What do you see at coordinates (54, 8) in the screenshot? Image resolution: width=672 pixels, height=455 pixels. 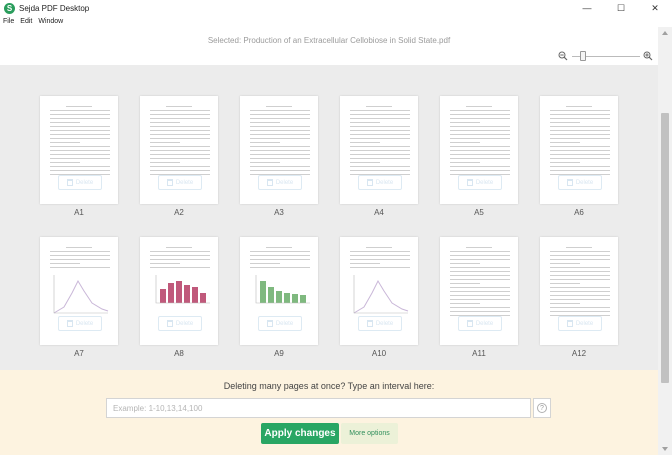 I see `window-title: Sejda PDF Desktop` at bounding box center [54, 8].